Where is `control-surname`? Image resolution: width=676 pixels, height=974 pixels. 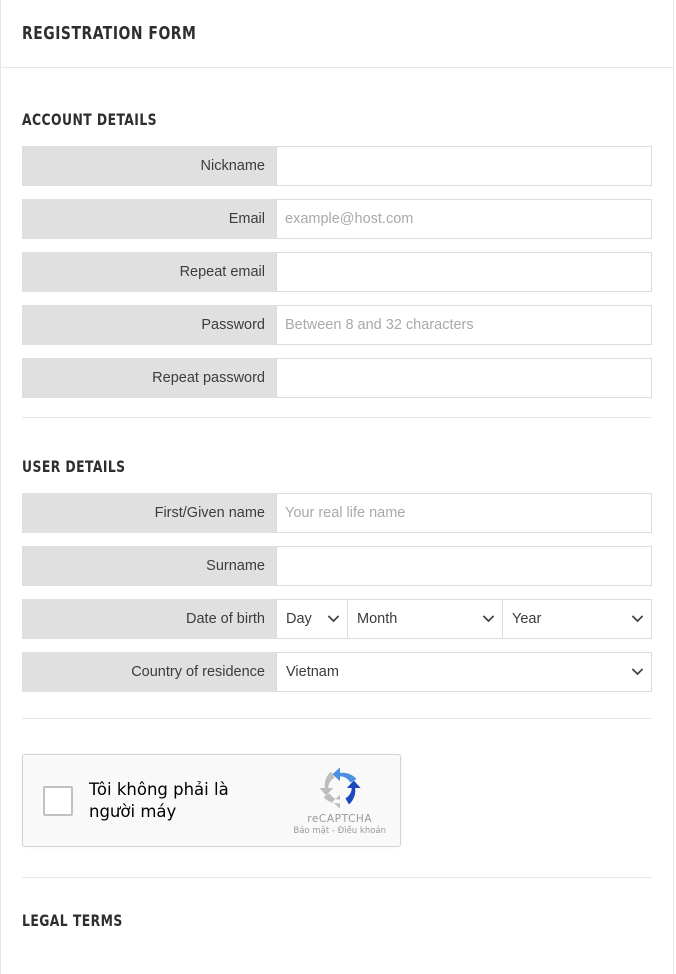
control-surname is located at coordinates (464, 566).